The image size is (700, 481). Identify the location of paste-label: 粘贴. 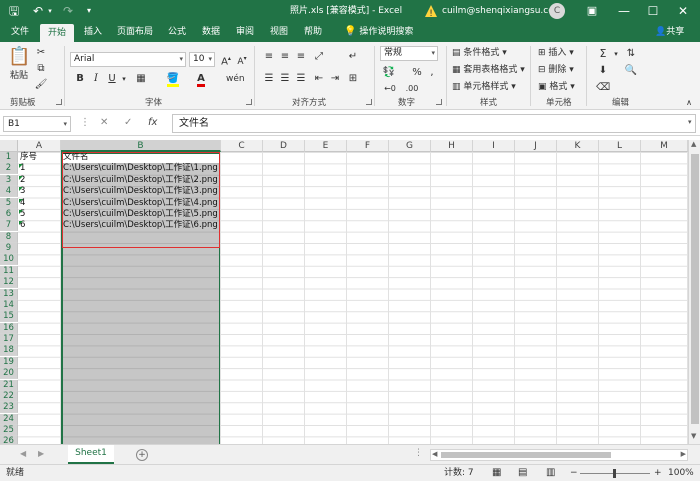
(19, 76).